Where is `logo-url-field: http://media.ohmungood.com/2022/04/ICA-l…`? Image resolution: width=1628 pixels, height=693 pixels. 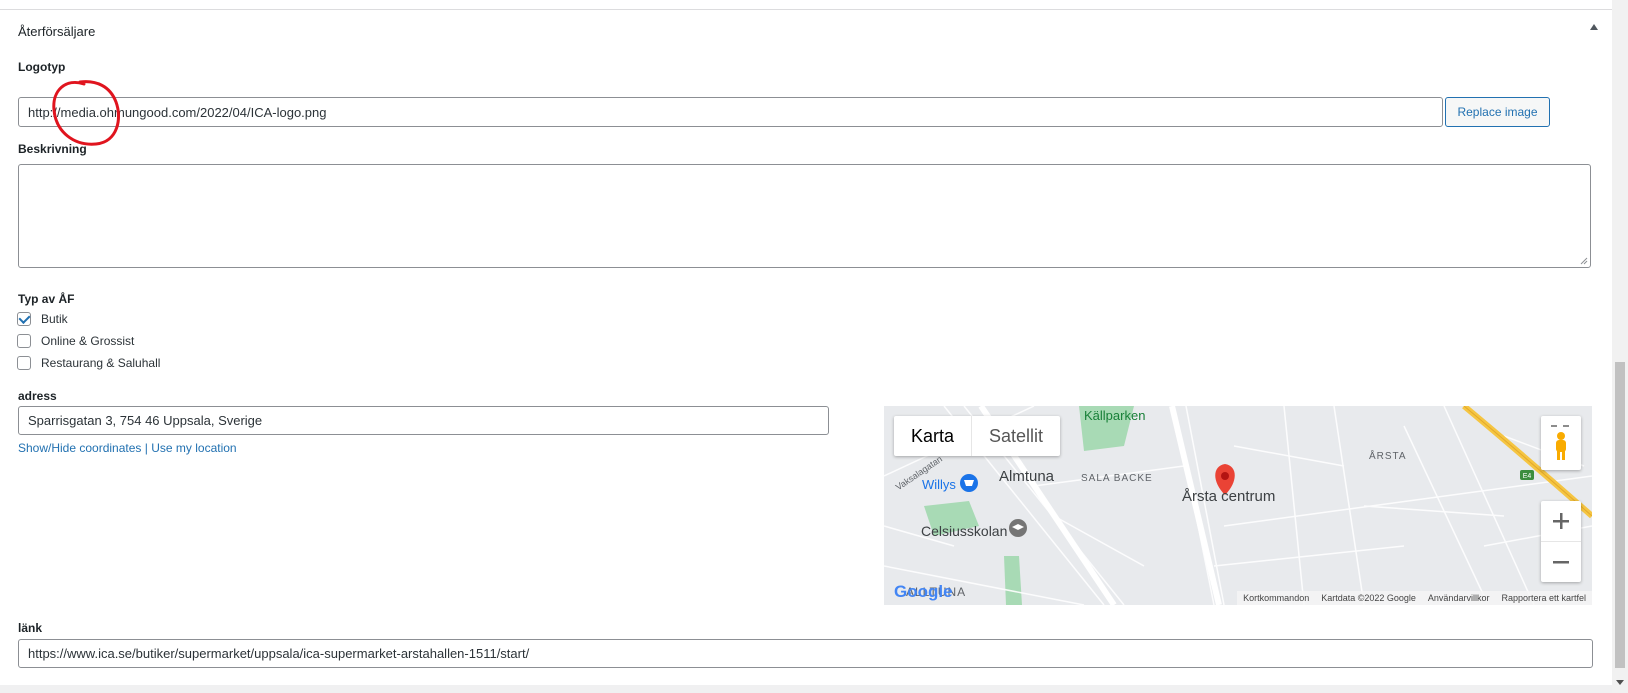
logo-url-field: http://media.ohmungood.com/2022/04/ICA-l… is located at coordinates (730, 112).